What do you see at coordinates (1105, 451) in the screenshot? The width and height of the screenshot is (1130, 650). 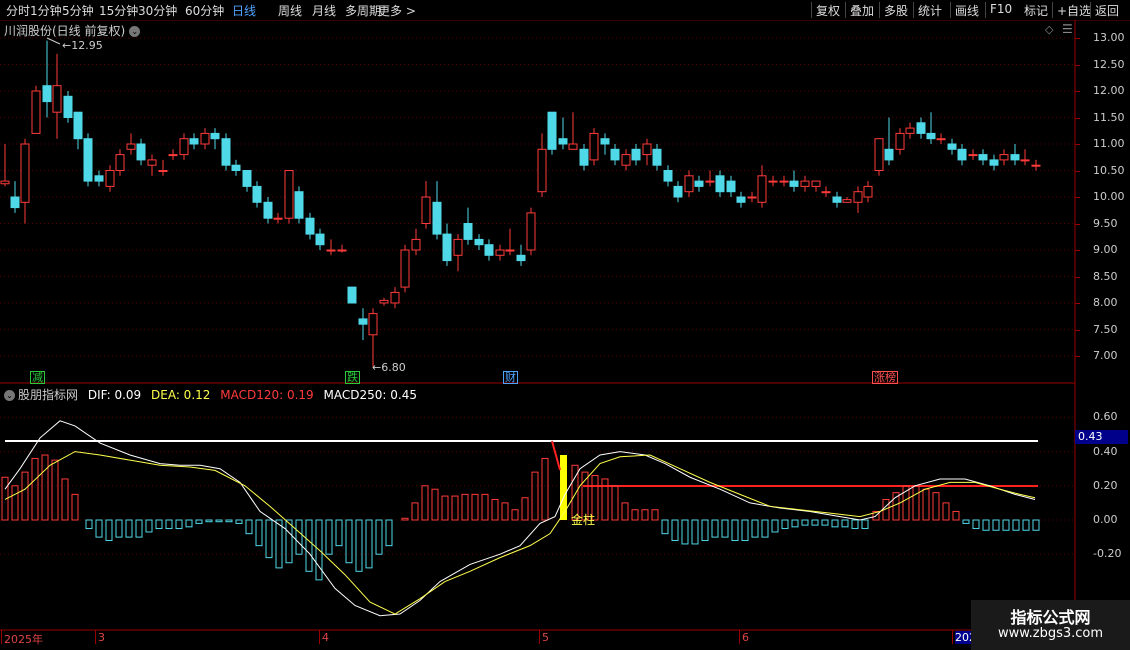 I see `indicator-tick: 0.40` at bounding box center [1105, 451].